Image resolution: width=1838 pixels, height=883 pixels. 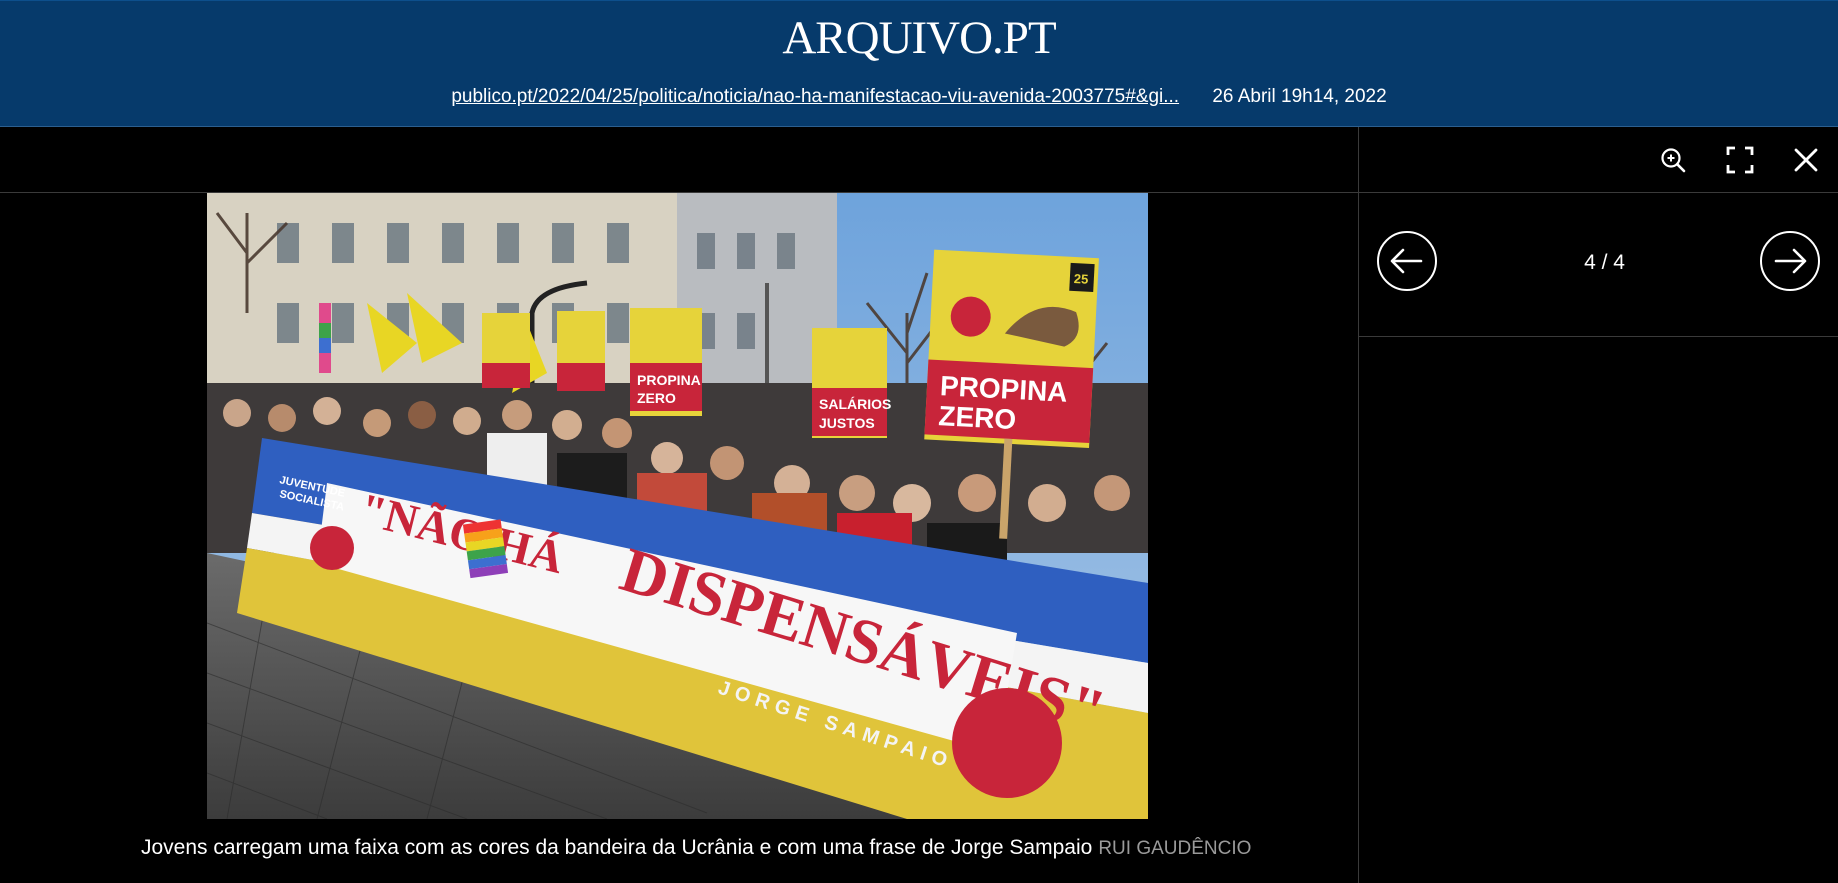 I want to click on svg-text: SALÁRIOS, so click(x=855, y=404).